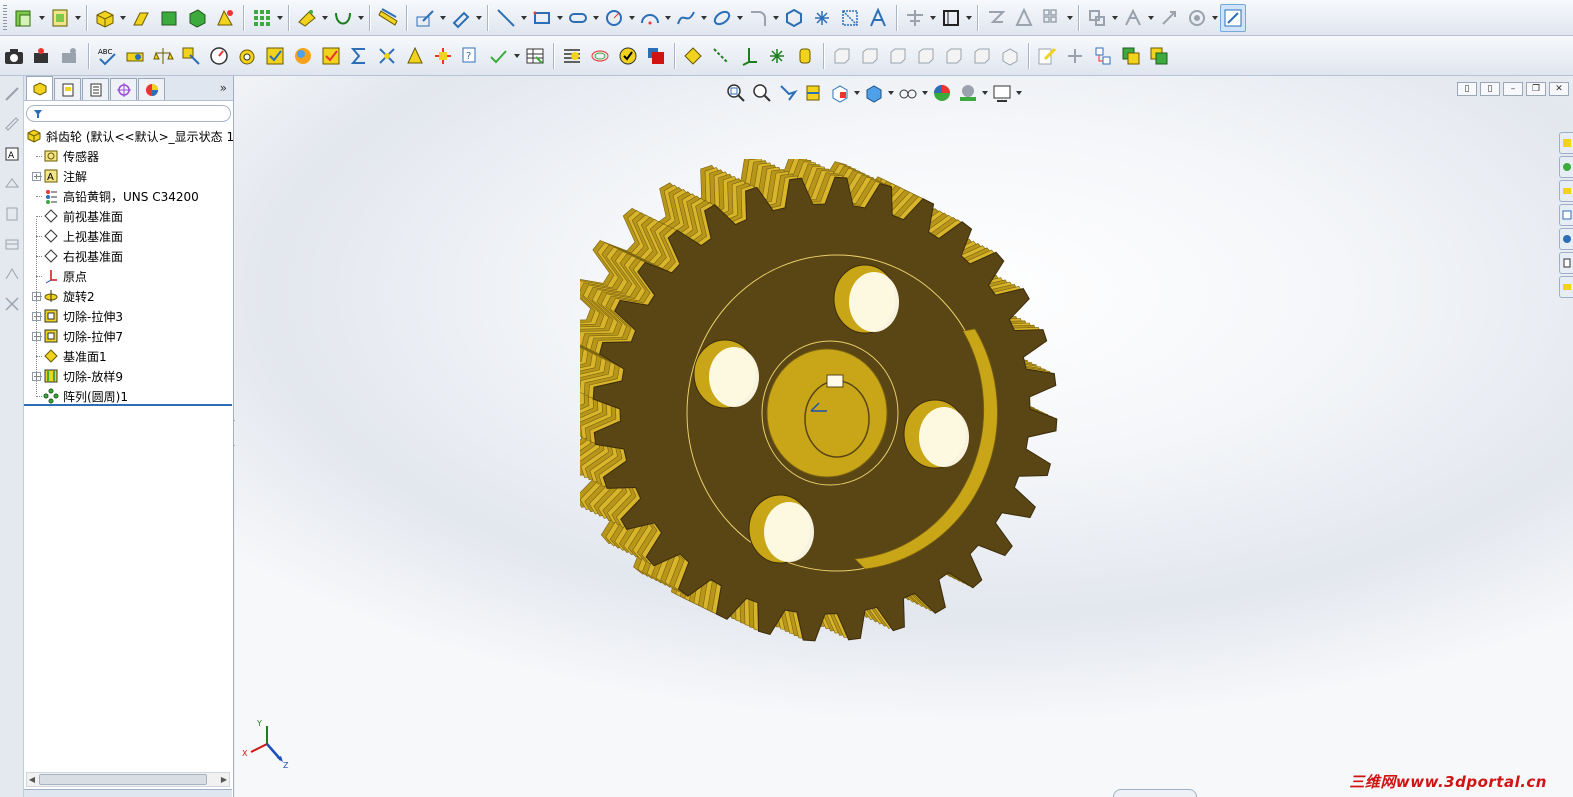  What do you see at coordinates (822, 18) in the screenshot?
I see `point-icon` at bounding box center [822, 18].